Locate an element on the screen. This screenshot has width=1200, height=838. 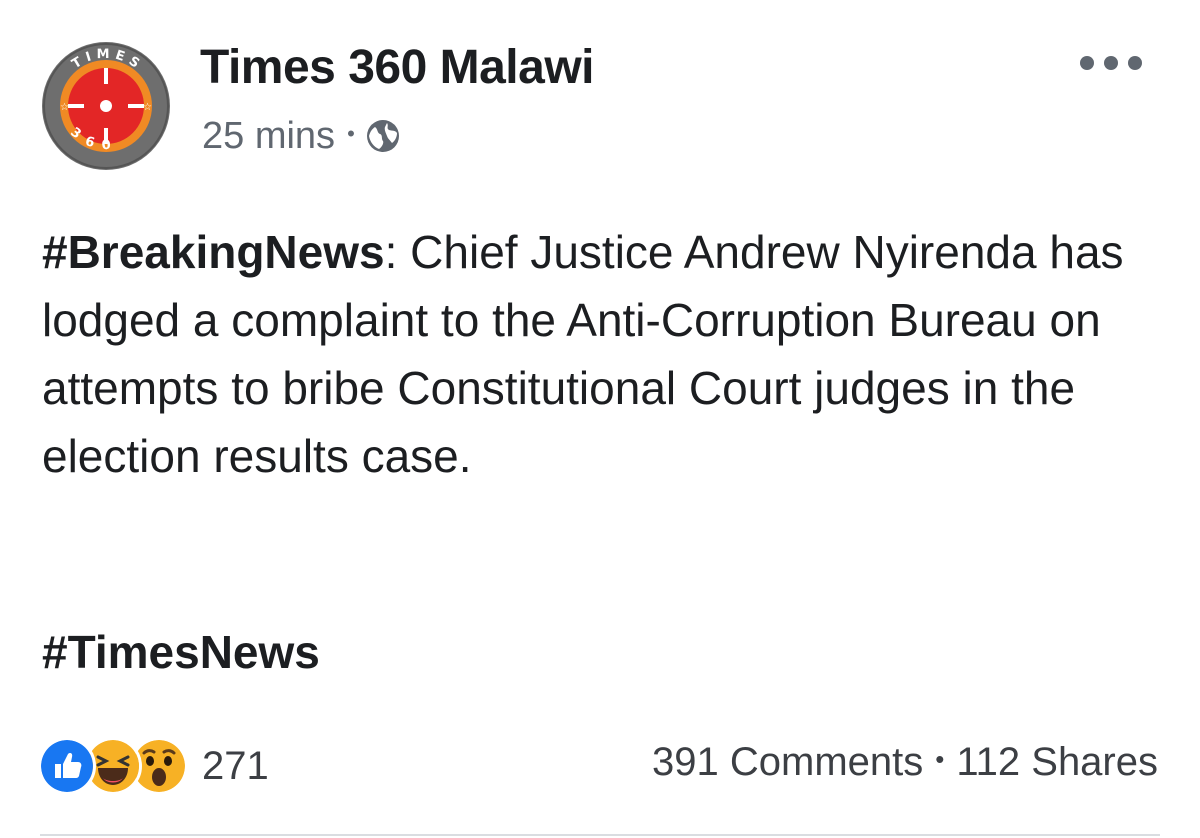
like-icon is located at coordinates (67, 766).